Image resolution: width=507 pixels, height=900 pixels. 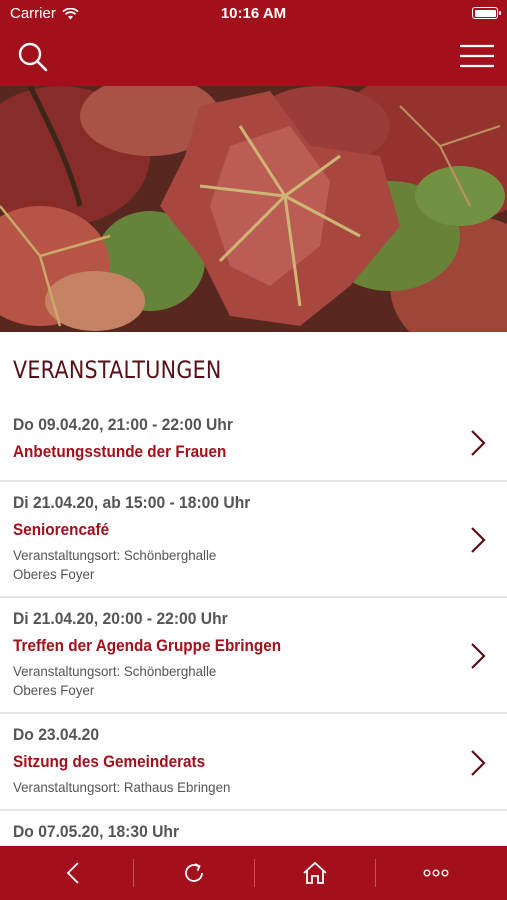 I want to click on event-date: Do 23.04.20, so click(x=56, y=734).